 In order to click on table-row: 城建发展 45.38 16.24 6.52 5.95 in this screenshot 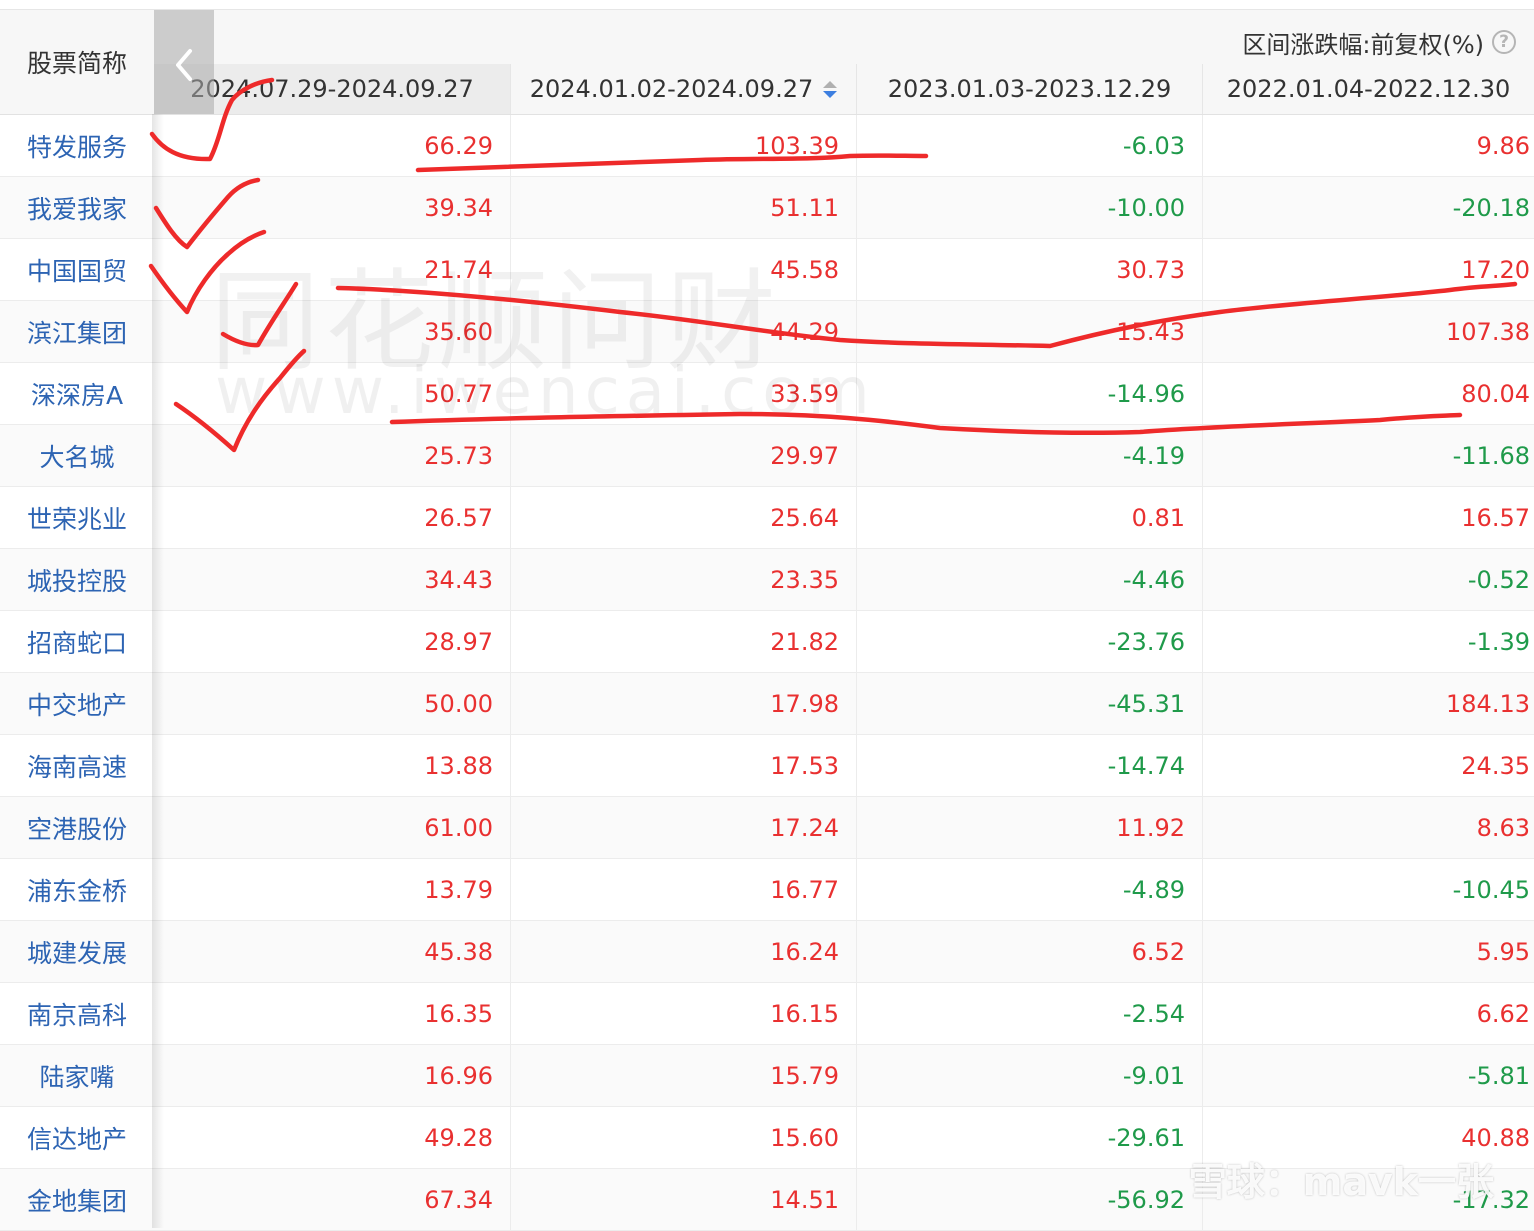, I will do `click(767, 952)`.